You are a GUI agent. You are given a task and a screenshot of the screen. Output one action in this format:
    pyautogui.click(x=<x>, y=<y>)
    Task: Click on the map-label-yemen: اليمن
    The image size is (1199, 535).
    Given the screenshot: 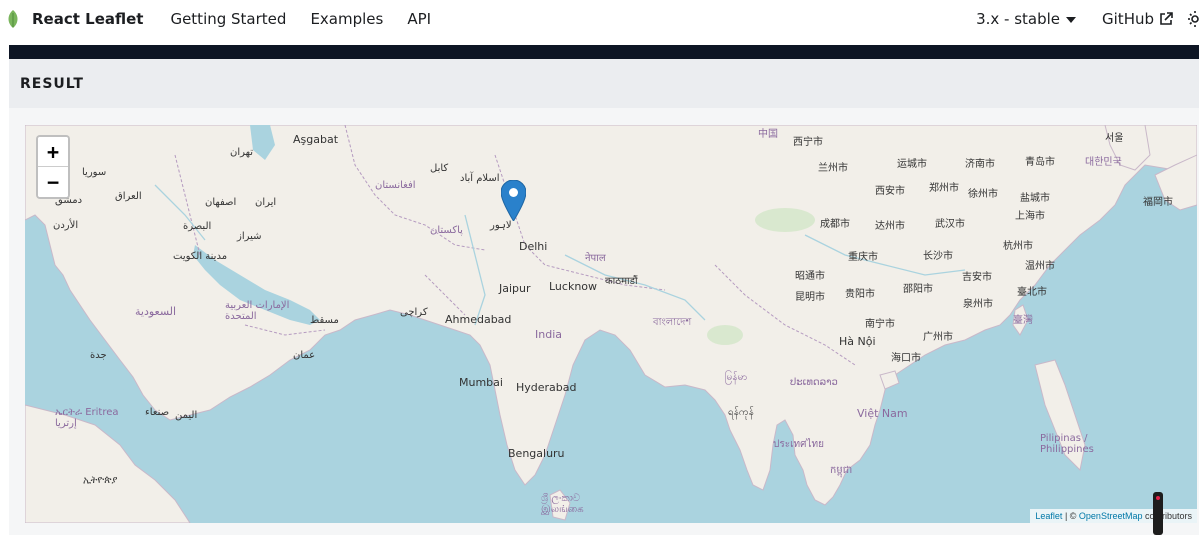 What is the action you would take?
    pyautogui.click(x=186, y=415)
    